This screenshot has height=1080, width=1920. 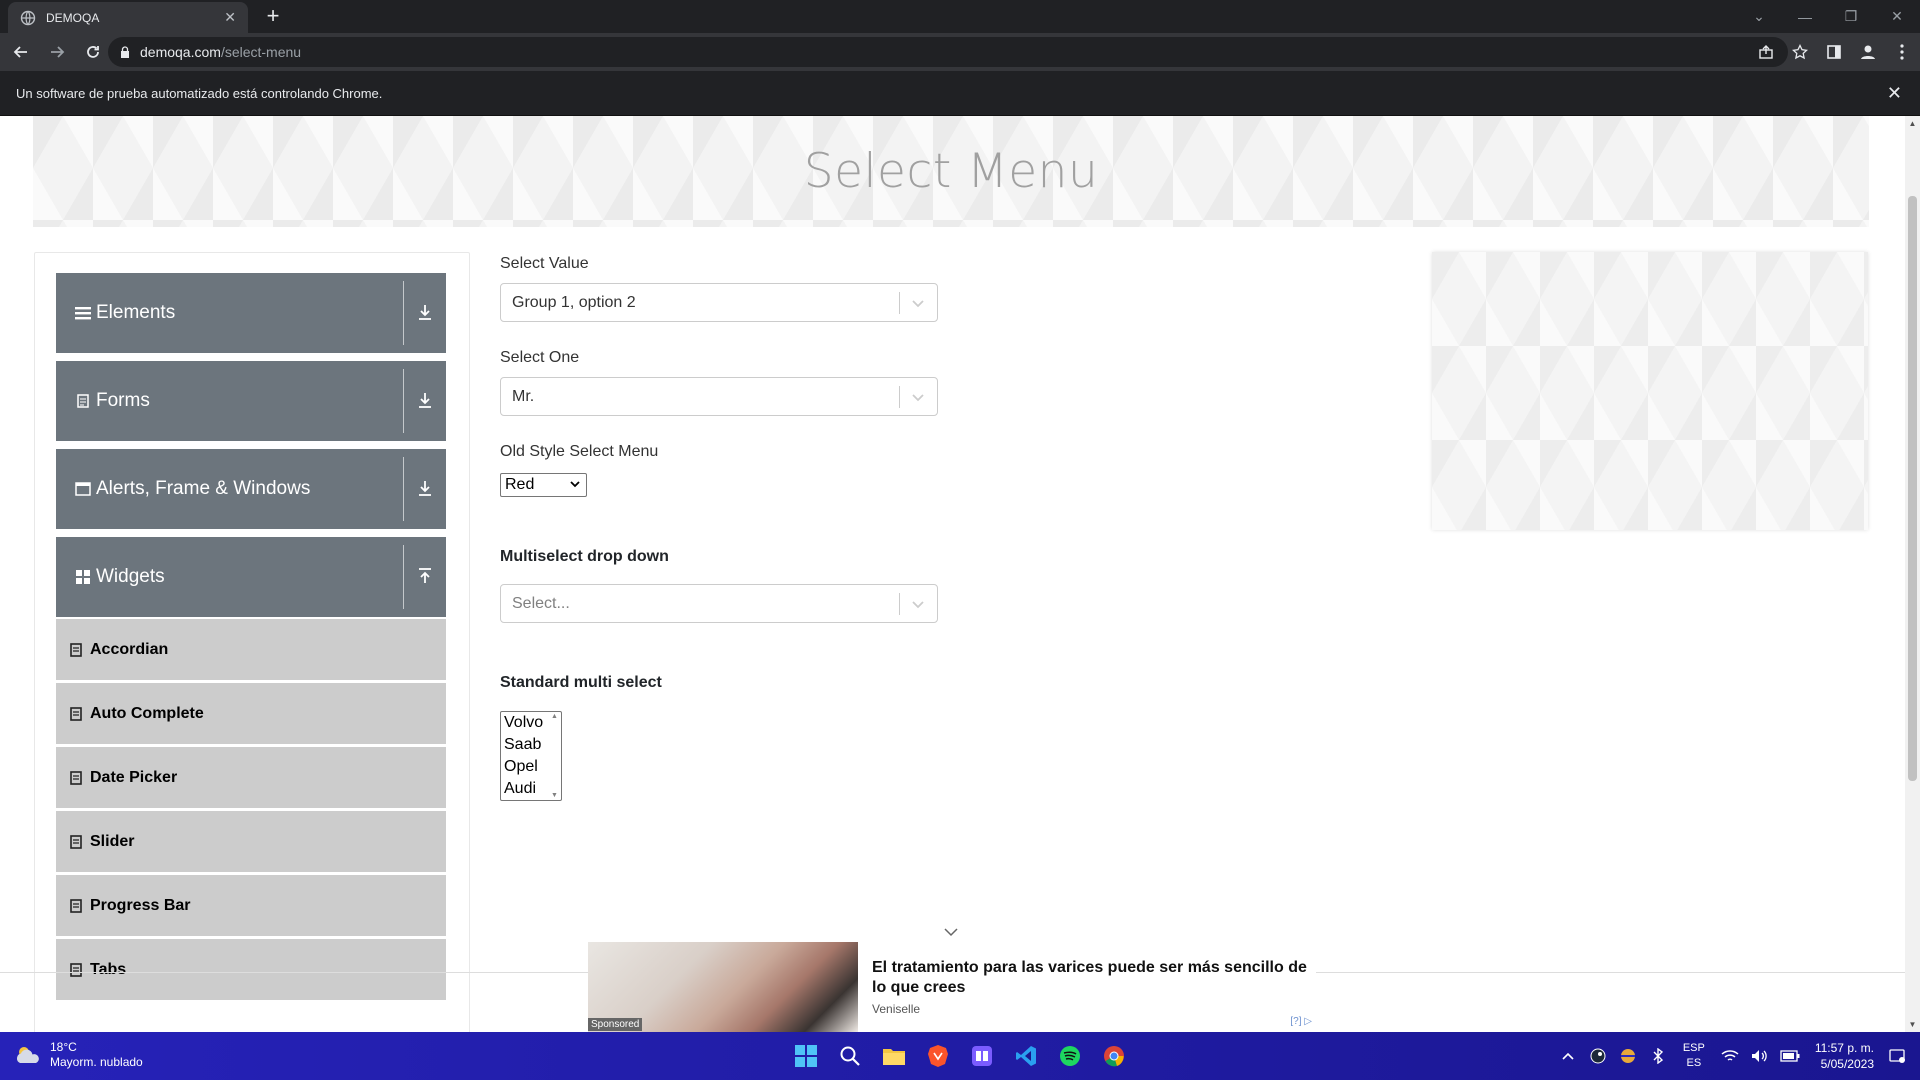 I want to click on sidebar-item-date-picker: Date Picker, so click(x=251, y=777).